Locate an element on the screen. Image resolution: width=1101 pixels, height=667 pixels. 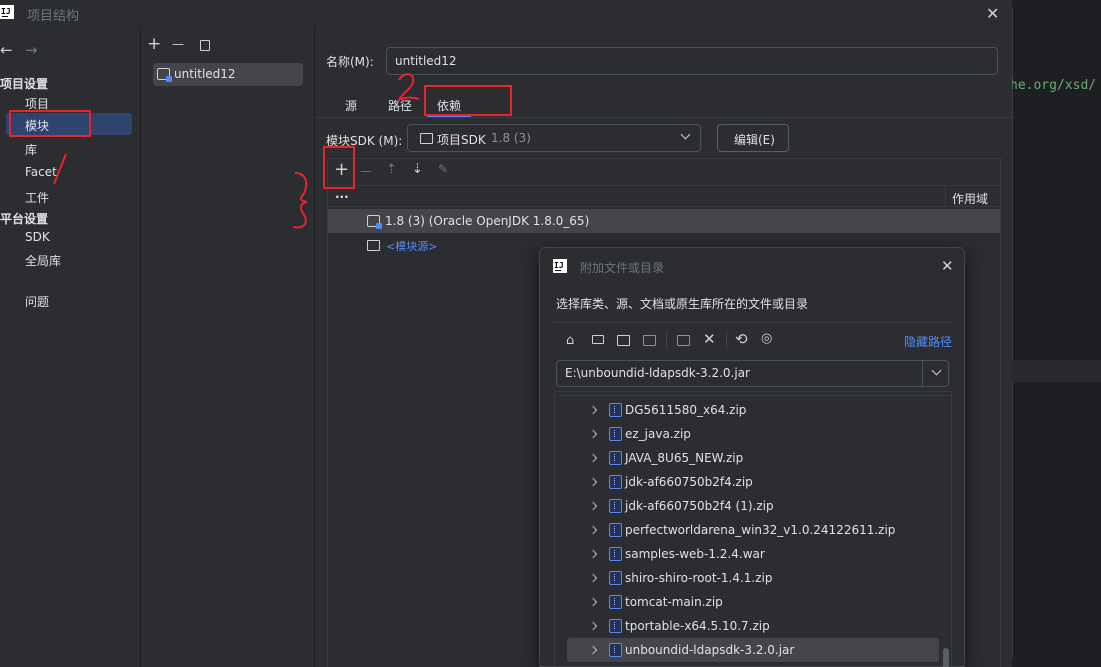
file-tree-row-label: tportable-x64.5.10.7.zip is located at coordinates (697, 626).